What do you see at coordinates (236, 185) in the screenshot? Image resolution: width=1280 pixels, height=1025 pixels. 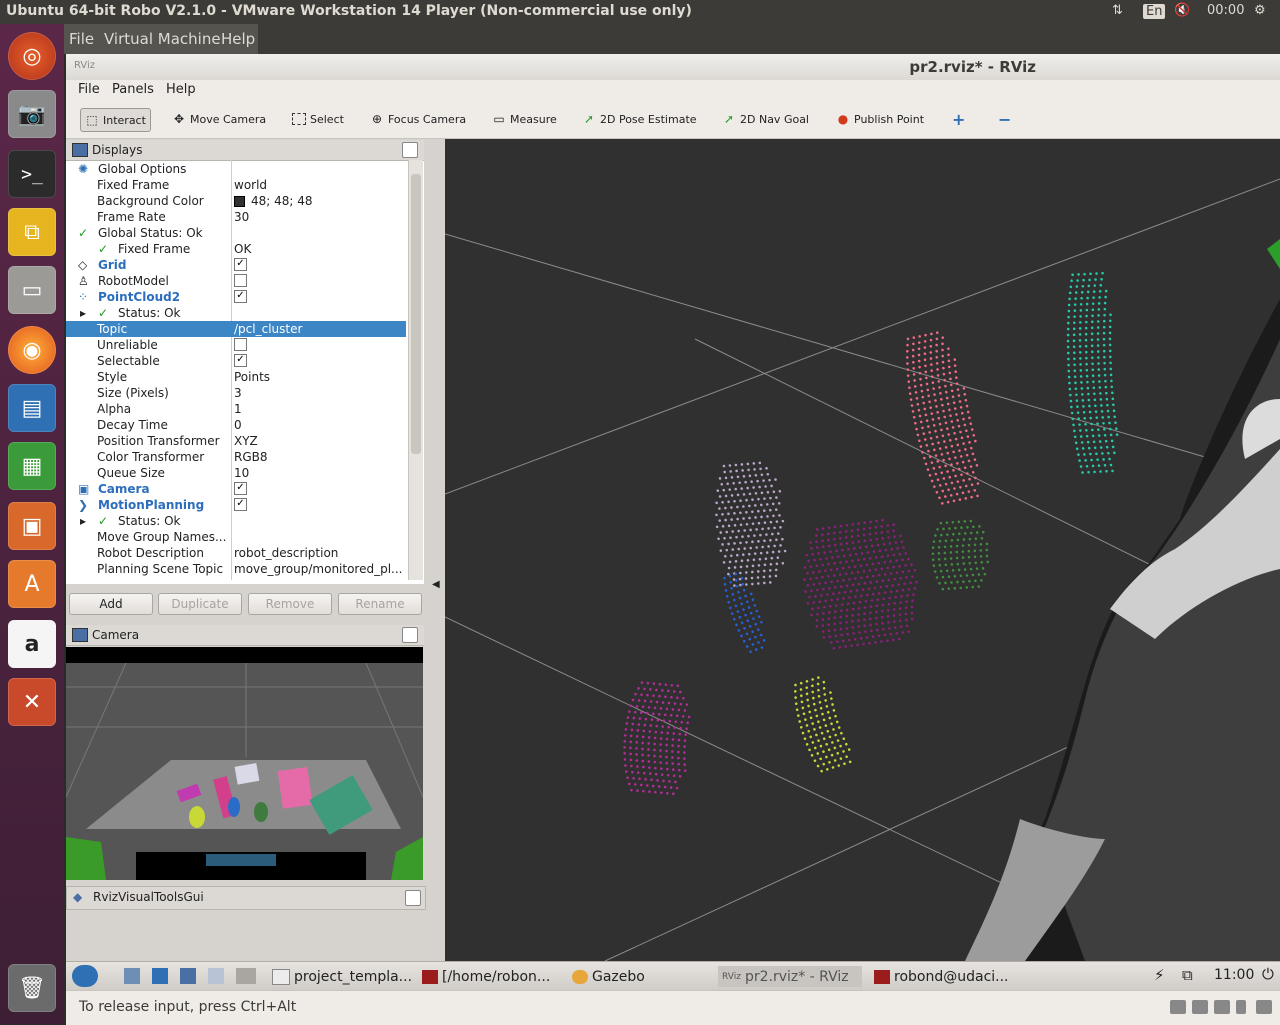 I see `tree-row-fixed-frame: Fixed Frame world` at bounding box center [236, 185].